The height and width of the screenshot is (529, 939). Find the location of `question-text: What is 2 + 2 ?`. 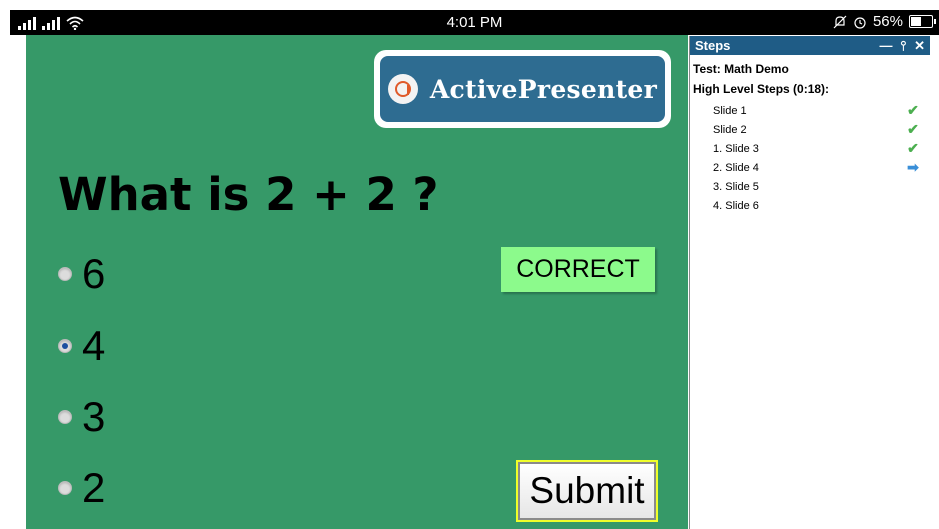

question-text: What is 2 + 2 ? is located at coordinates (248, 194).